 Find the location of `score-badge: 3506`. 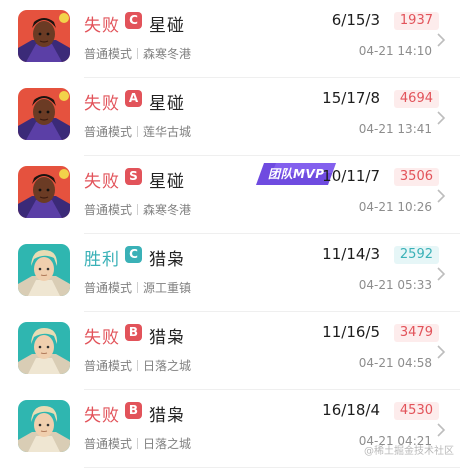

score-badge: 3506 is located at coordinates (416, 177).